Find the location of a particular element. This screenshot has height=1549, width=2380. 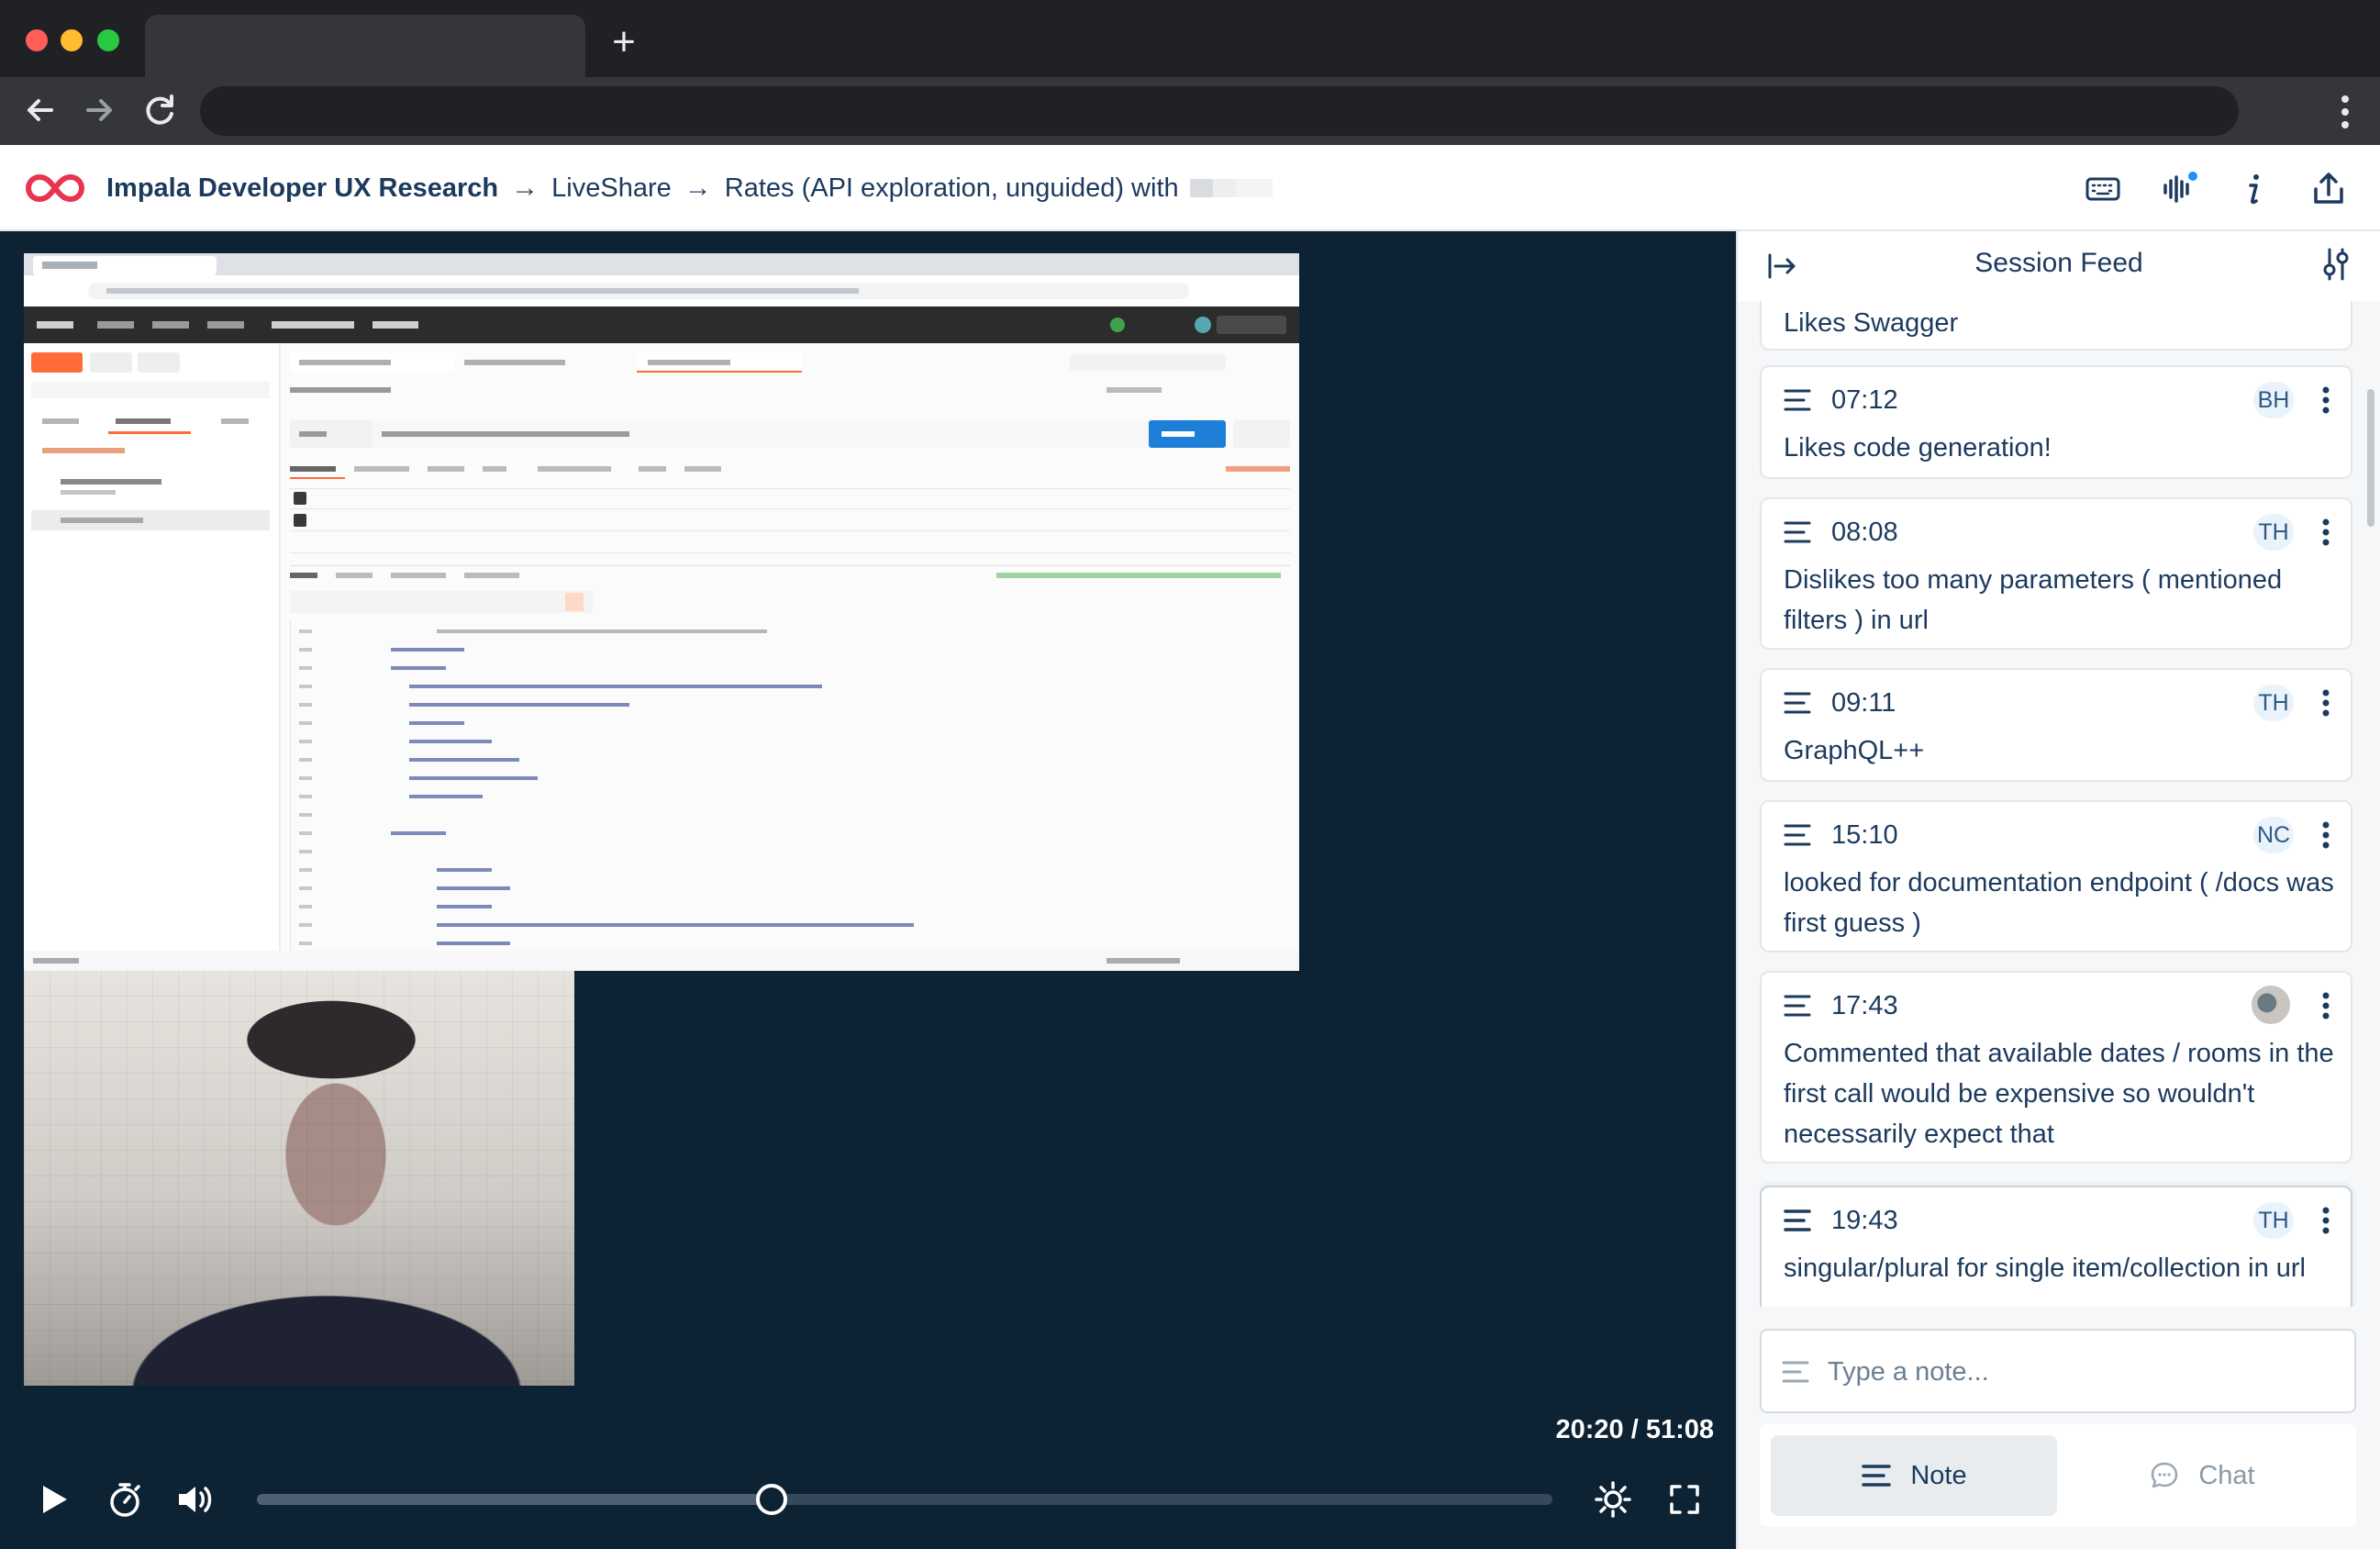

session-feed-title: Session Feed is located at coordinates (2058, 263).